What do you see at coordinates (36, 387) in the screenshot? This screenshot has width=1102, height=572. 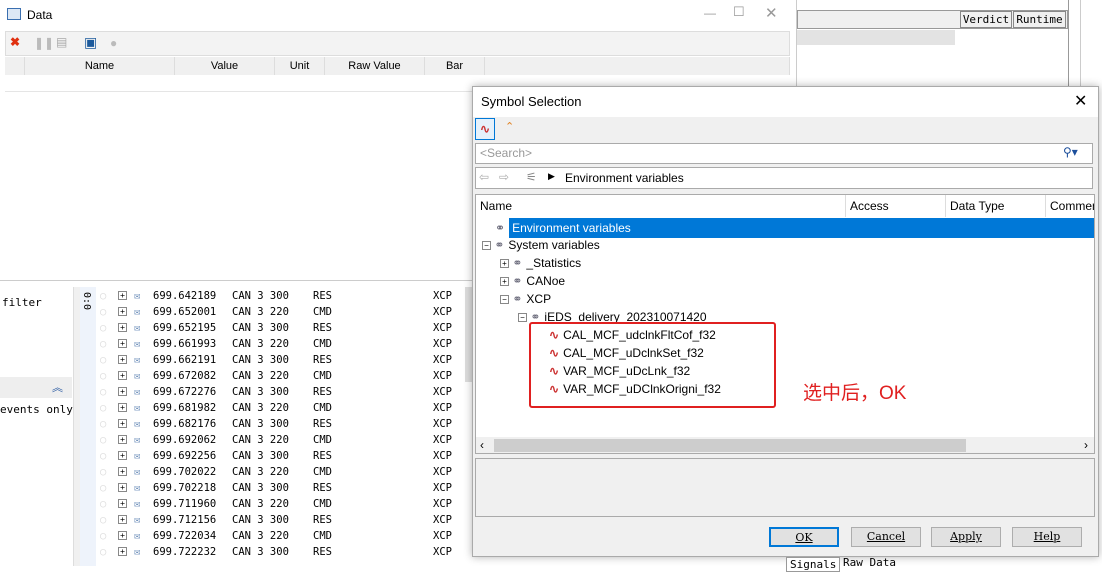 I see `section-bar: ︽` at bounding box center [36, 387].